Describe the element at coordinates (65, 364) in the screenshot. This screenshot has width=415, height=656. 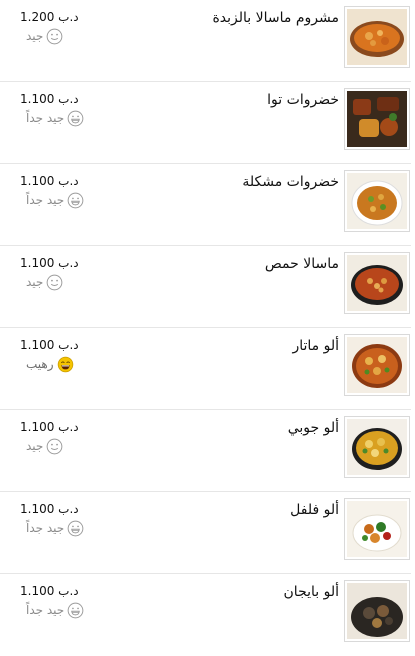
I see `laughing-face-icon` at that location.